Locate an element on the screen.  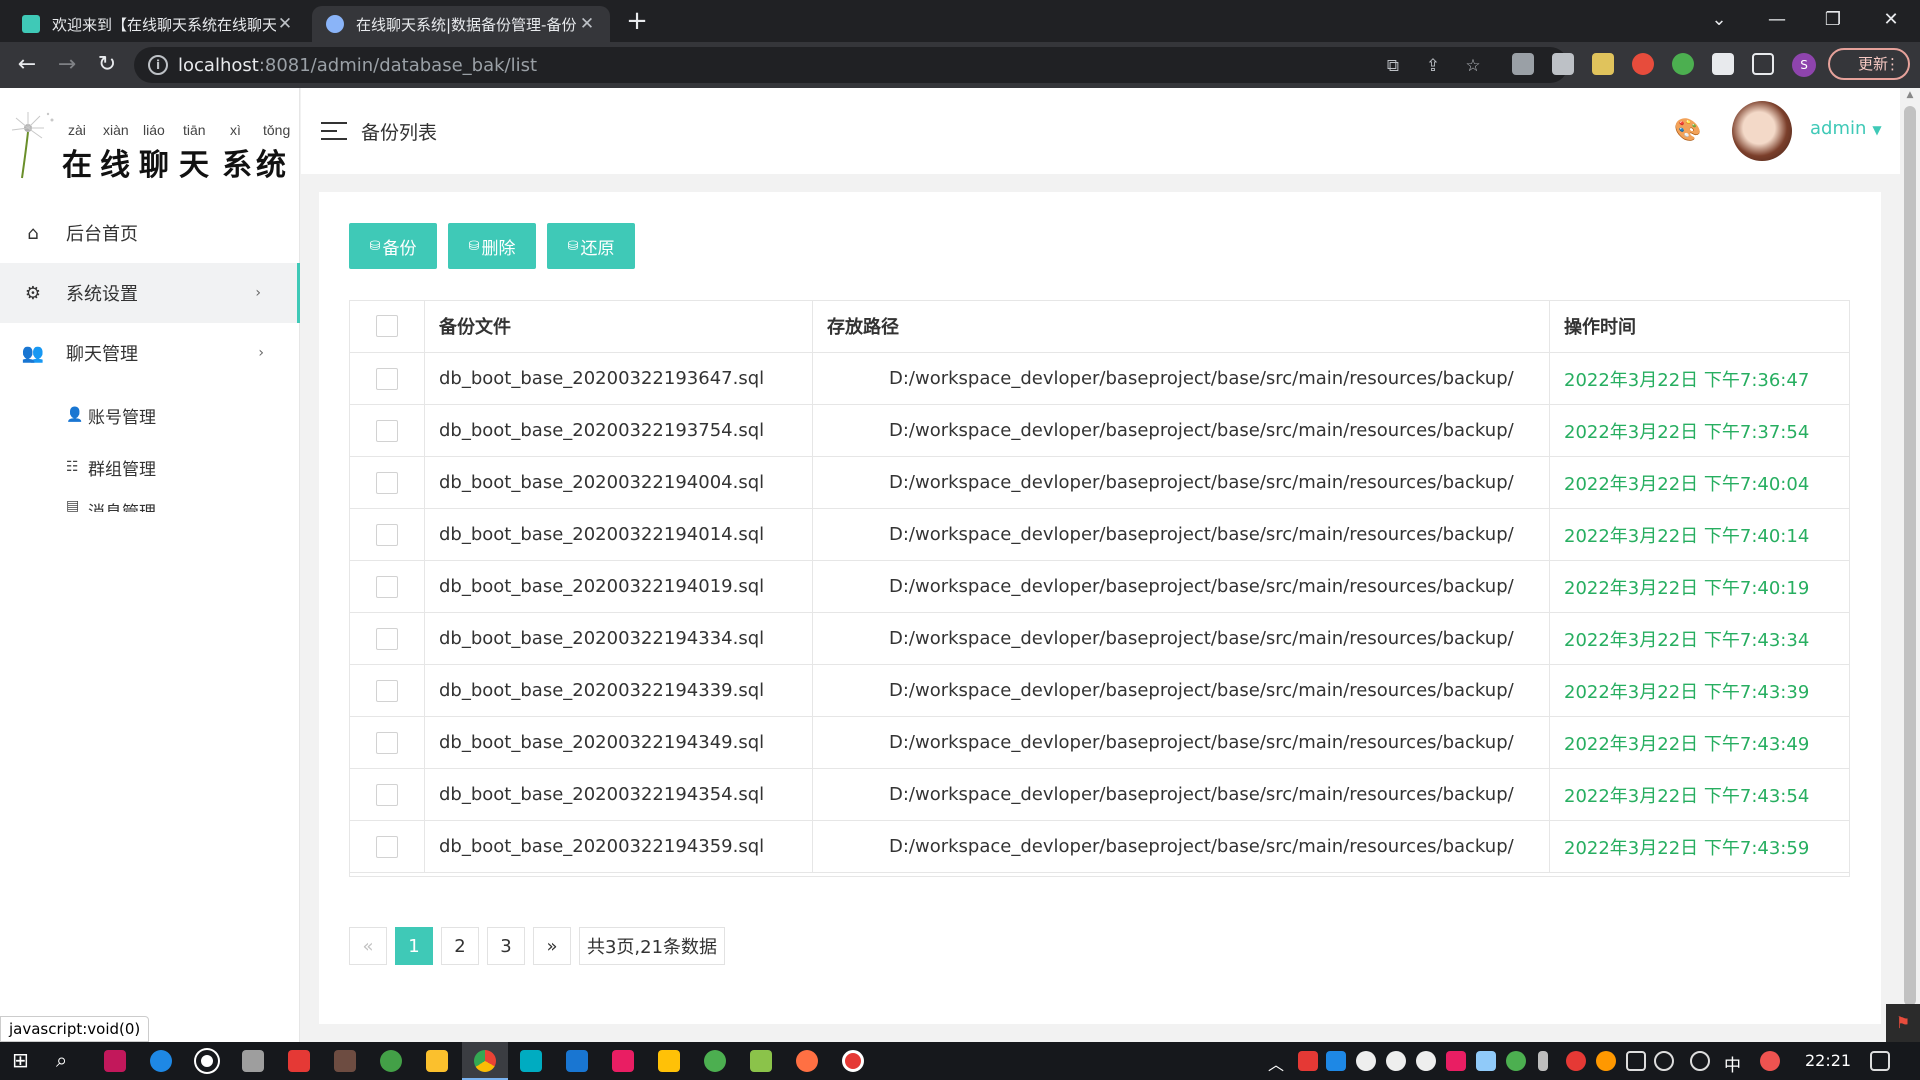
palette-icon: 🎨 is located at coordinates (1687, 131).